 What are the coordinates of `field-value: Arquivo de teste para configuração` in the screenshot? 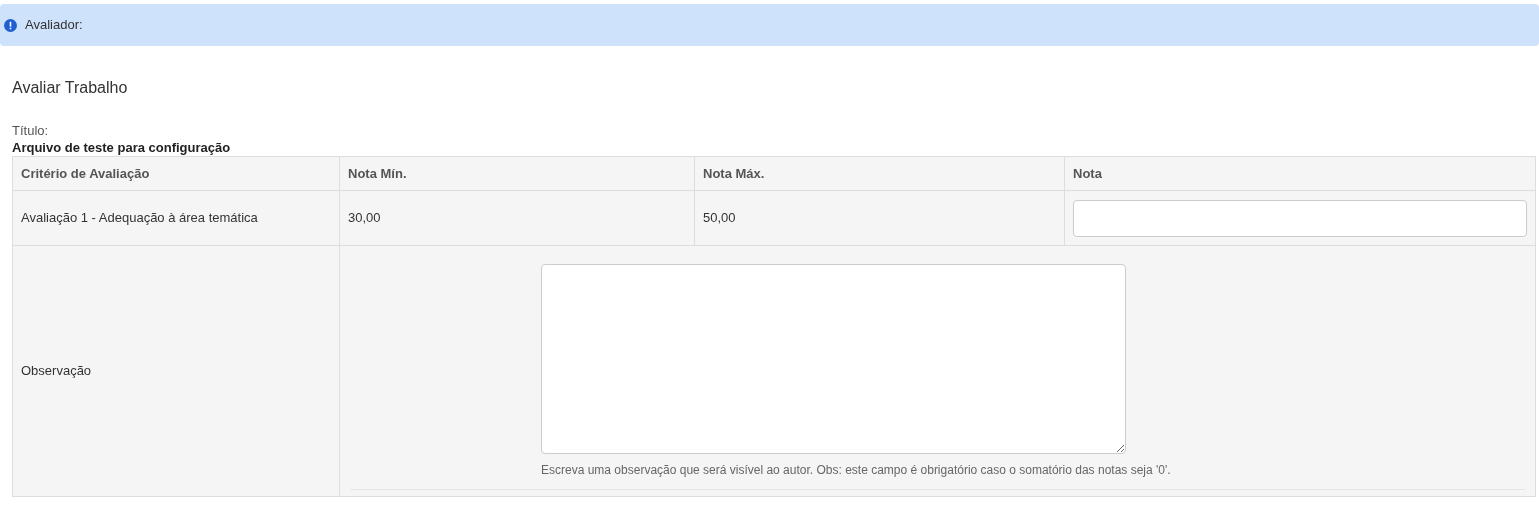 It's located at (122, 148).